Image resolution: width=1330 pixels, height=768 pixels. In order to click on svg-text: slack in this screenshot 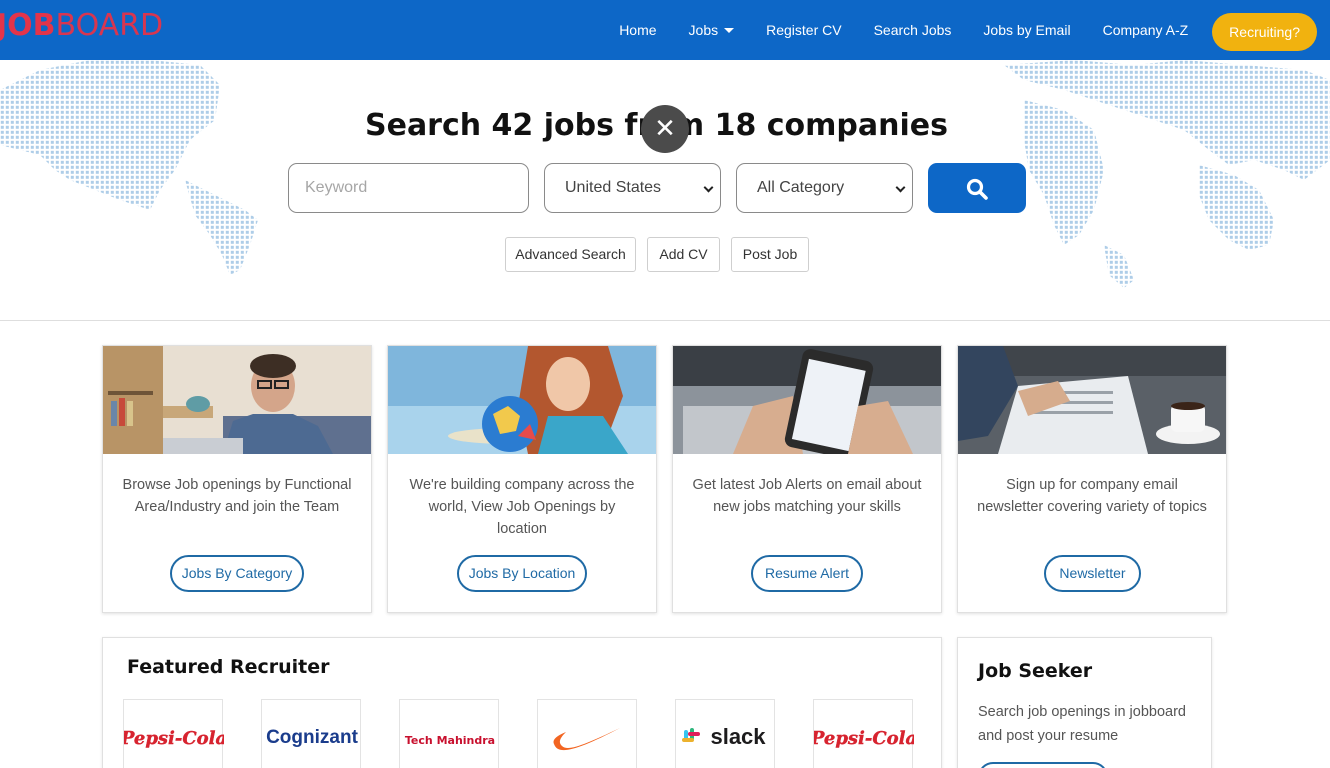, I will do `click(738, 736)`.